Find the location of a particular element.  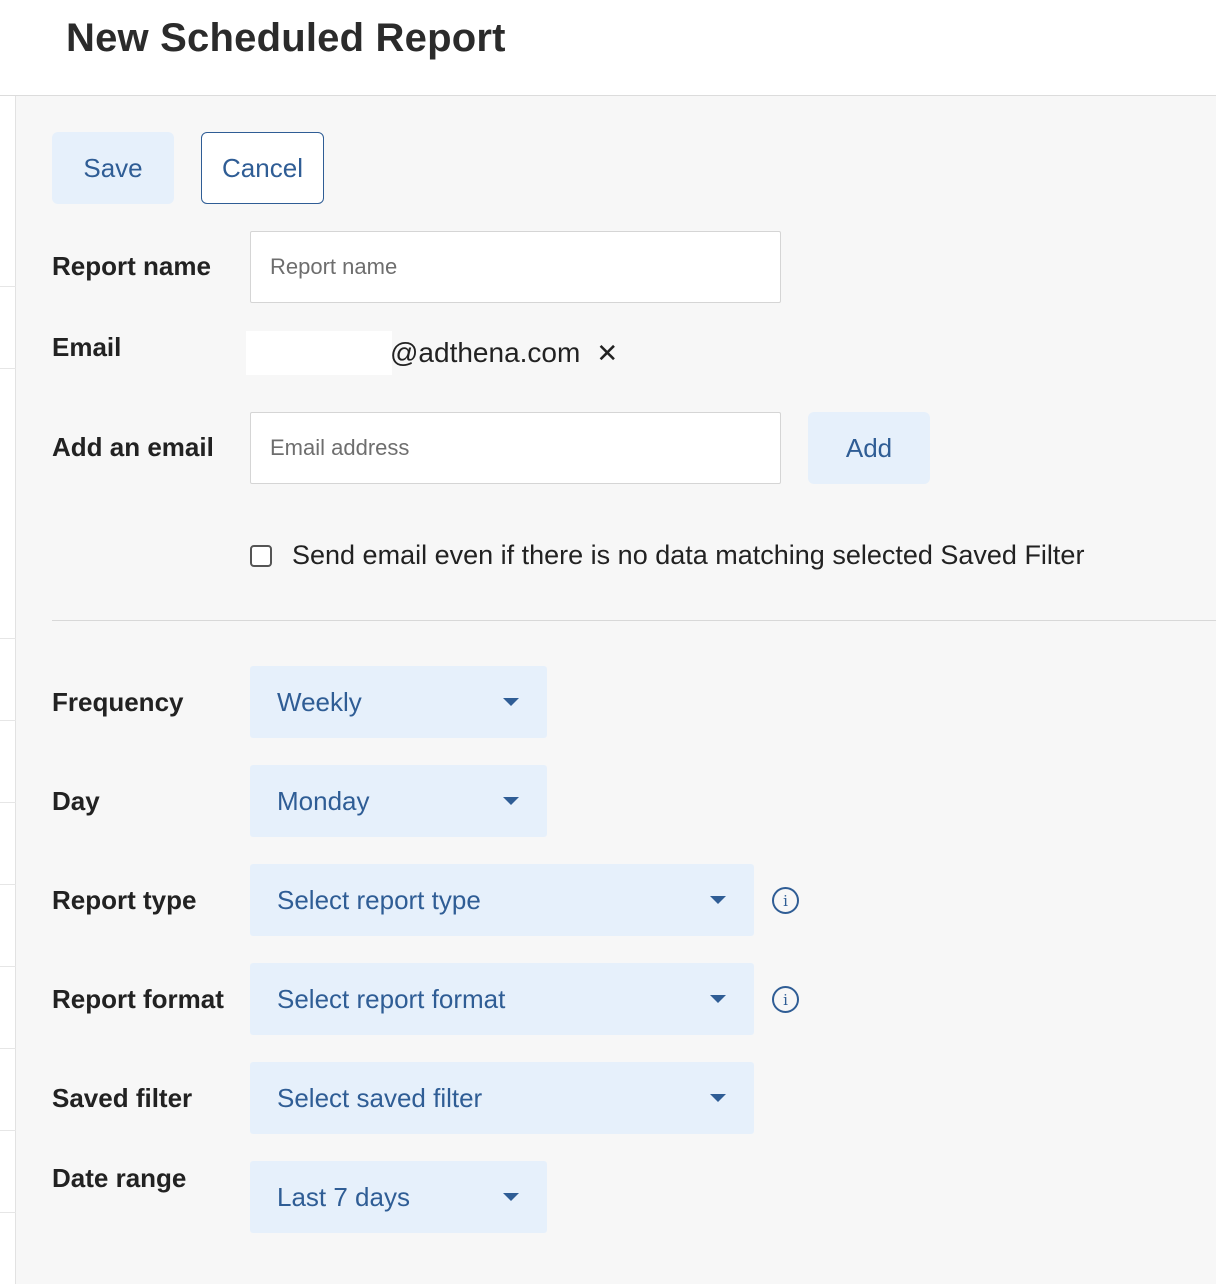

report-format-select: Select report format is located at coordinates (502, 999).